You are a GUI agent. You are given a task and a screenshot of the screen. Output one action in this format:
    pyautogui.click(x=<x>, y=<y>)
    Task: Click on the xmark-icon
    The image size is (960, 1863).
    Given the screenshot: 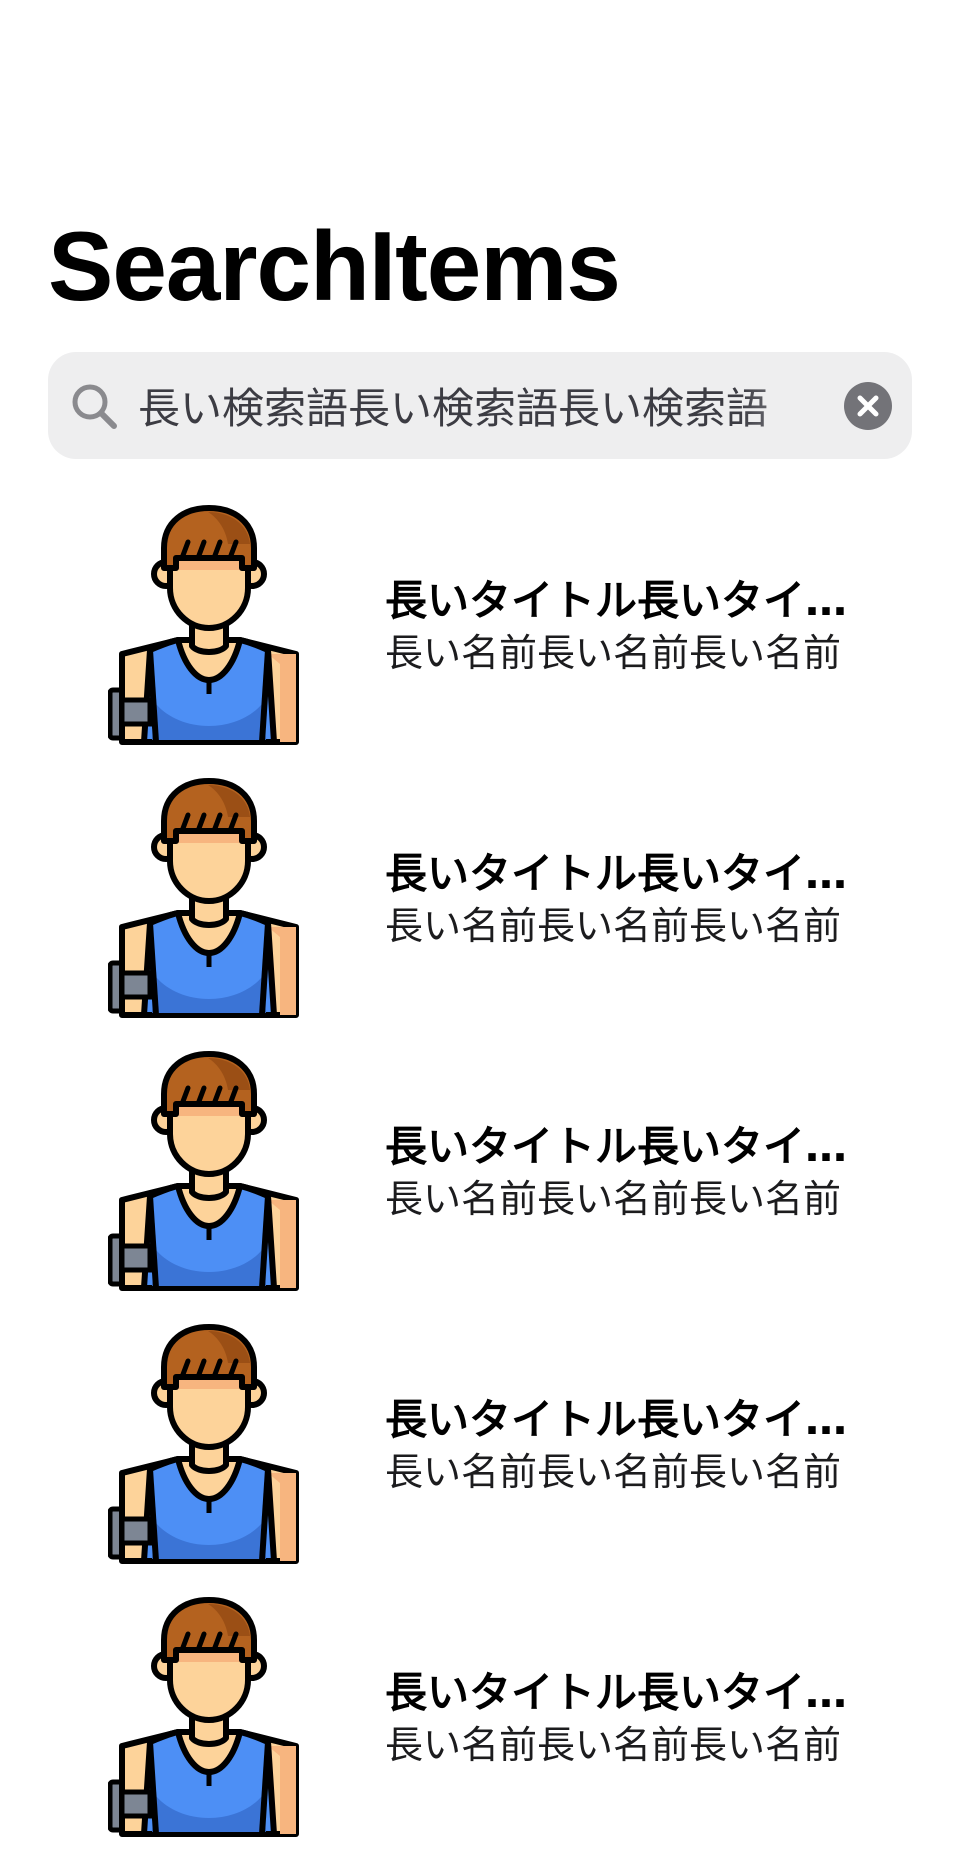 What is the action you would take?
    pyautogui.click(x=868, y=406)
    